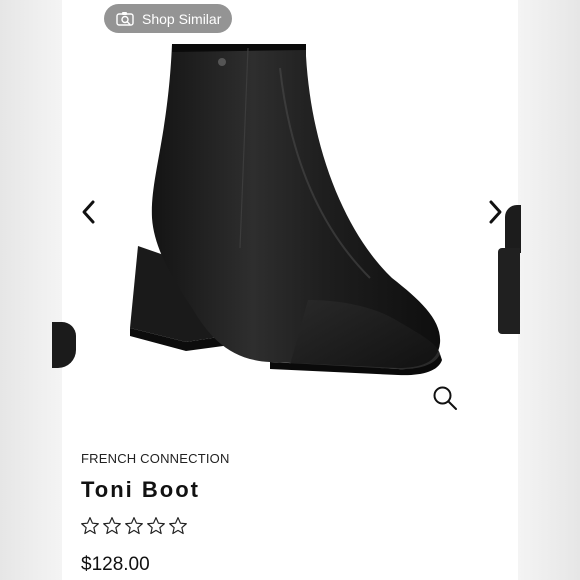  I want to click on product-brand: FRENCH CONNECTION, so click(155, 458).